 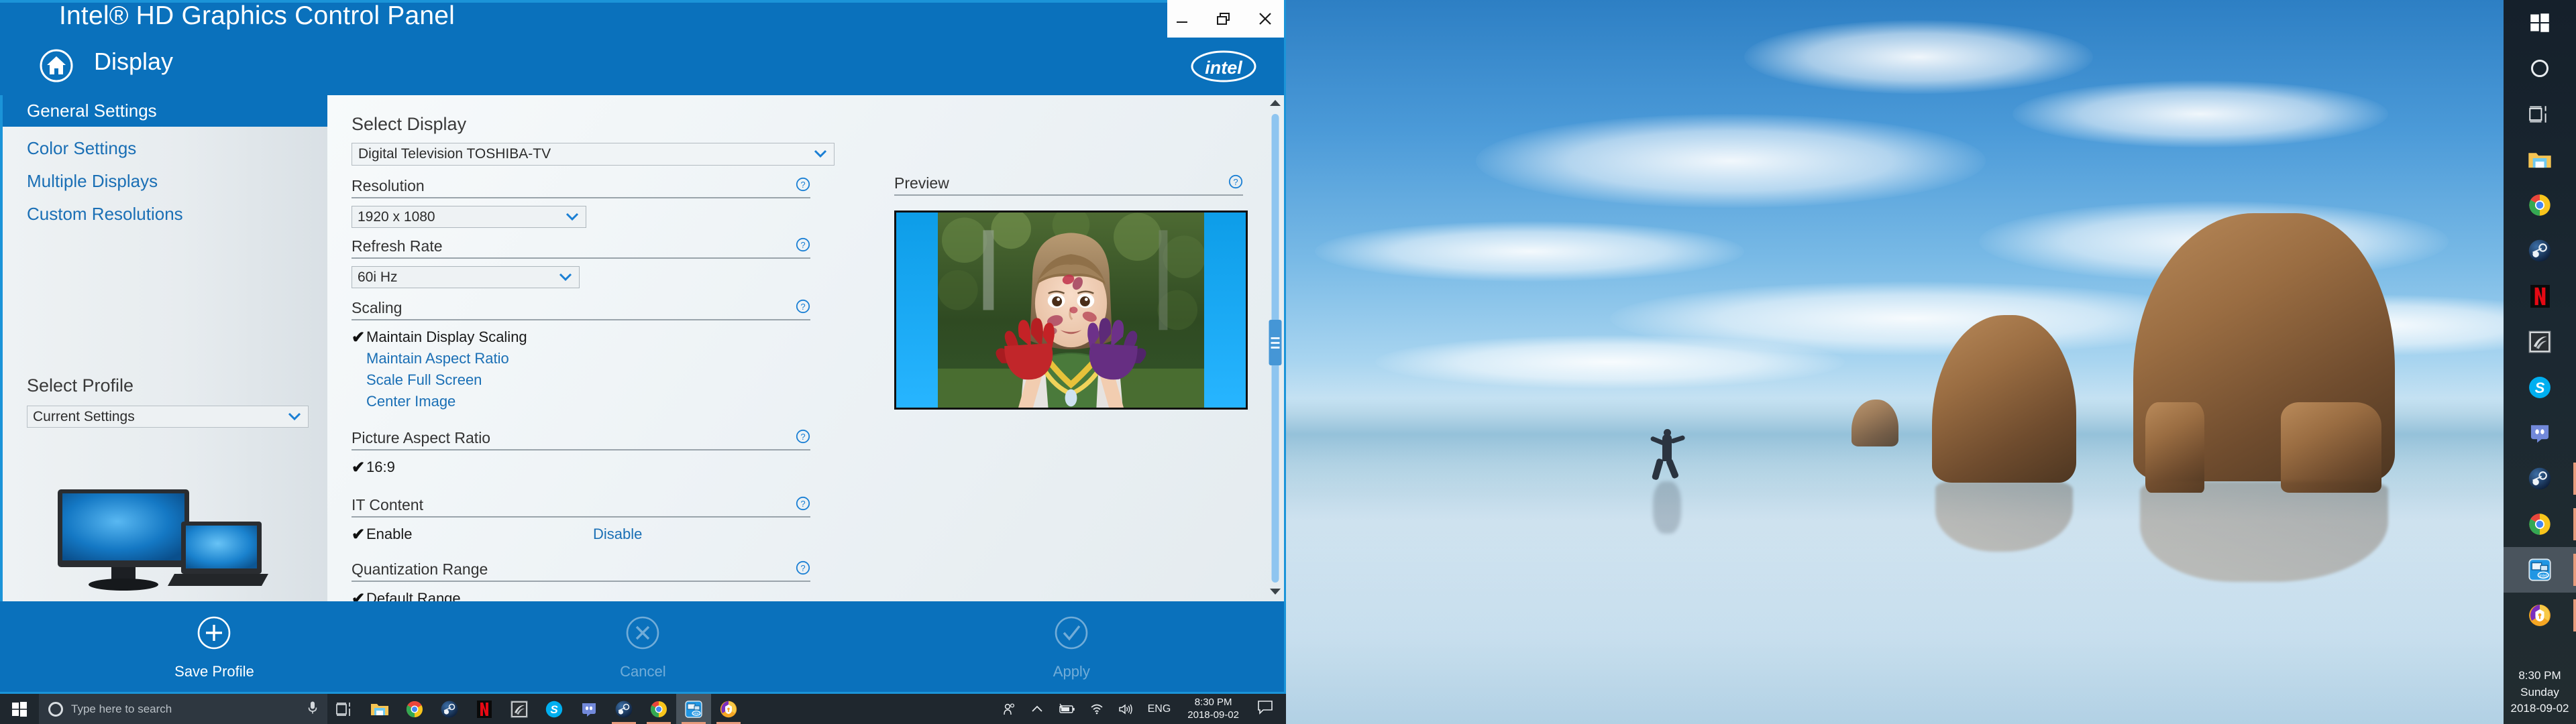 What do you see at coordinates (2540, 693) in the screenshot?
I see `secondary-taskbar-clock: 8:30 PM Sunday 2018-09-02` at bounding box center [2540, 693].